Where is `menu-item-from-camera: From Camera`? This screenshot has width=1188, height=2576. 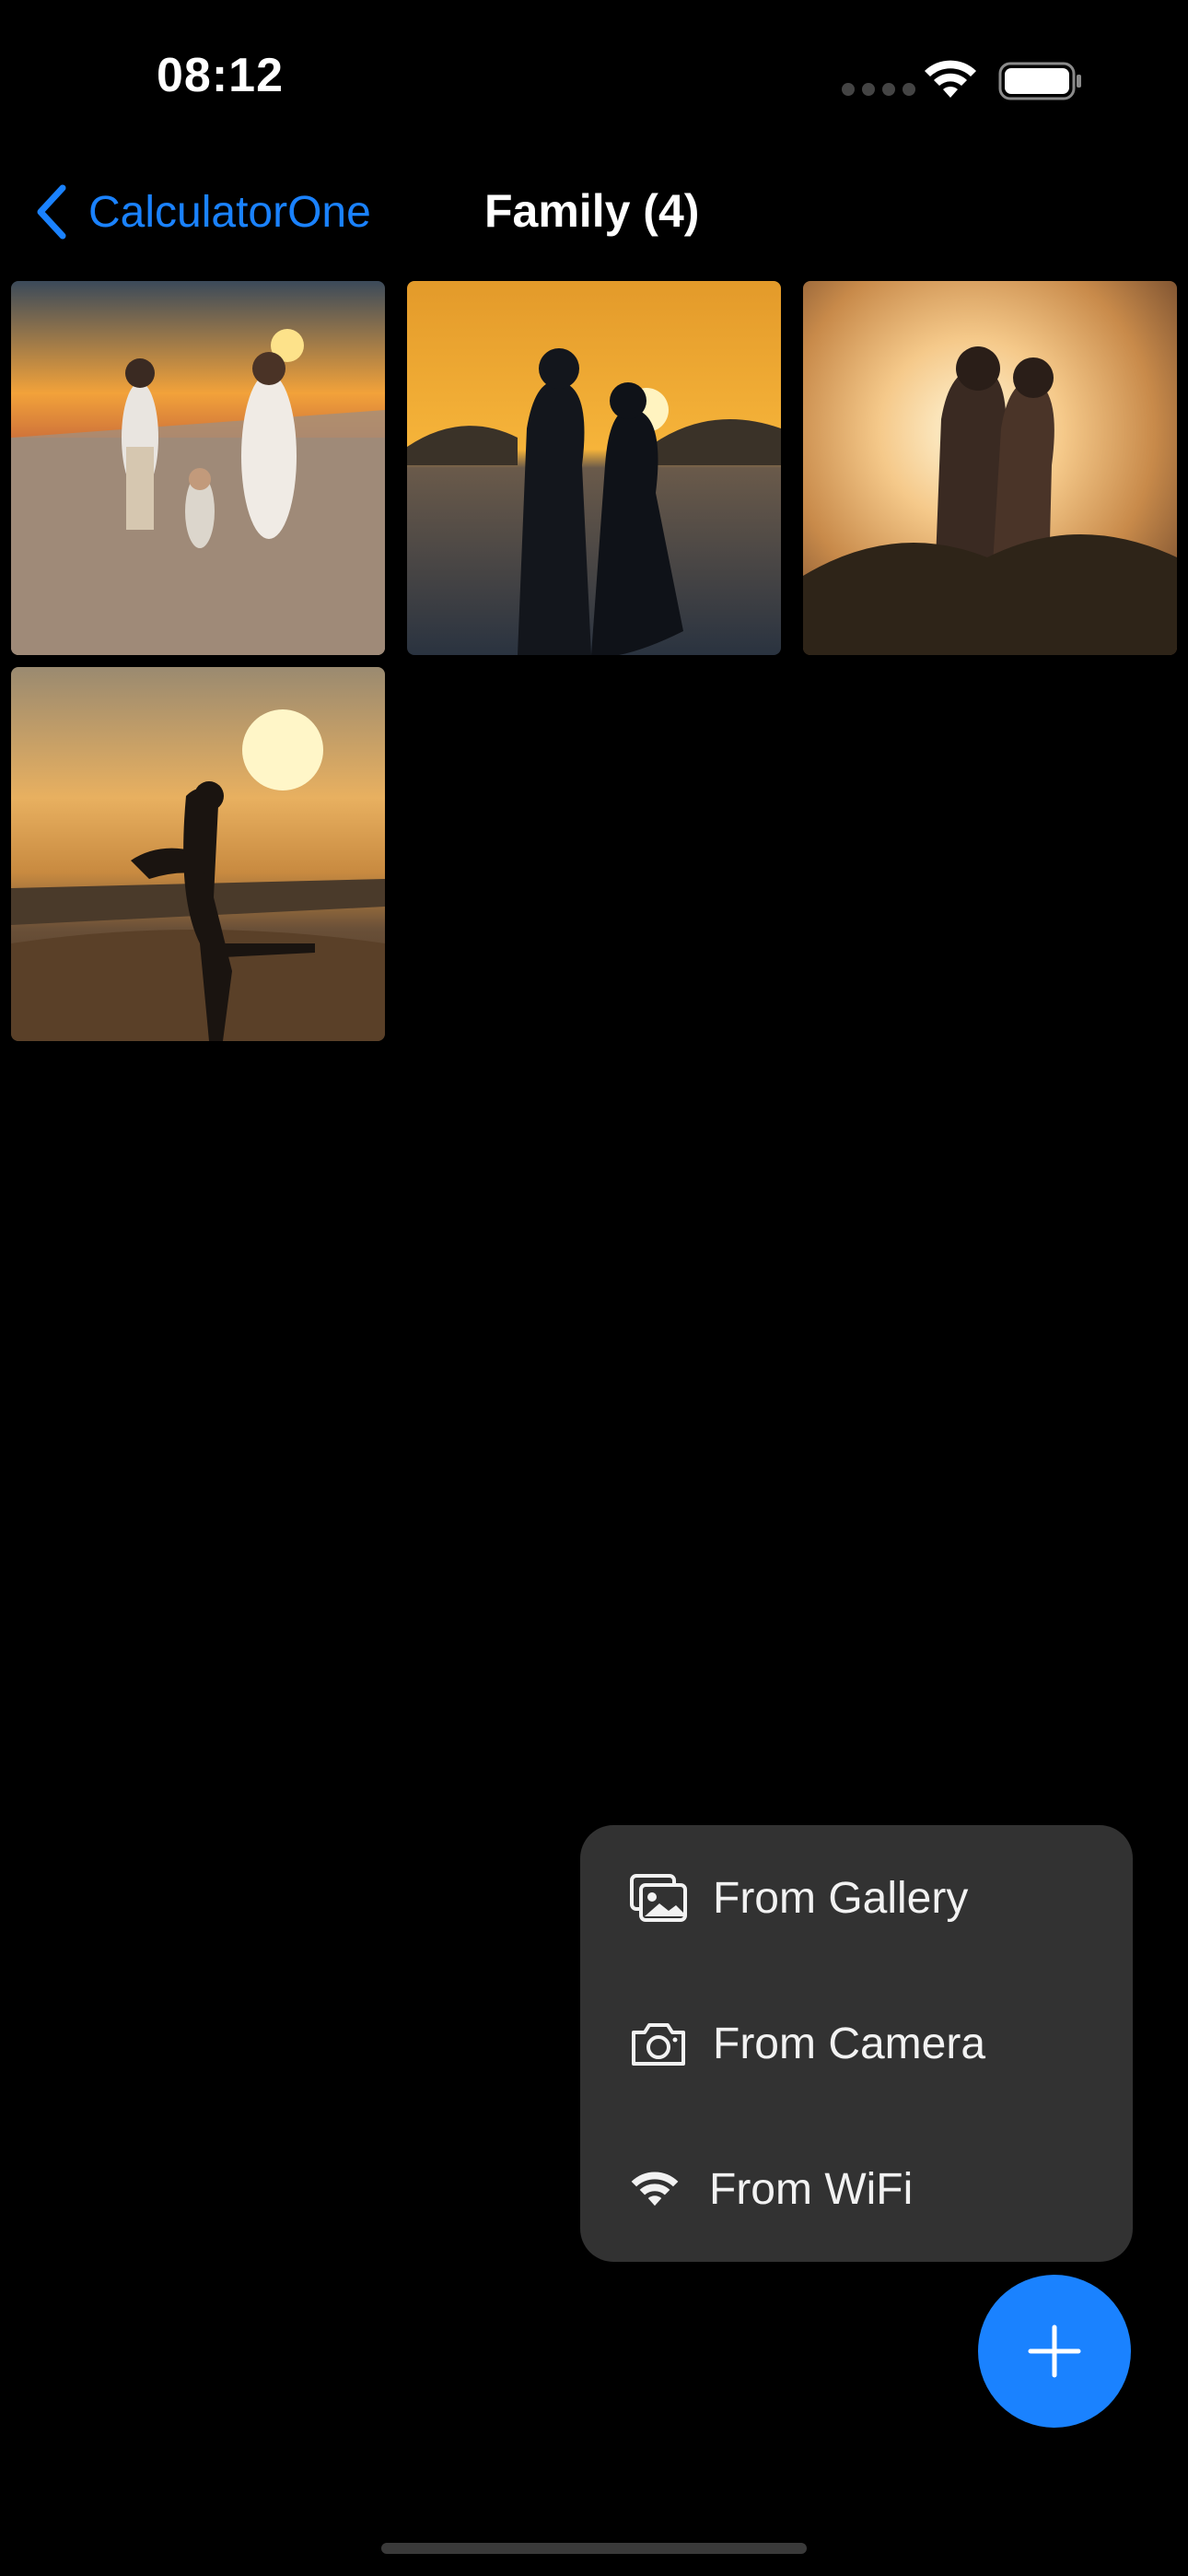 menu-item-from-camera: From Camera is located at coordinates (856, 2044).